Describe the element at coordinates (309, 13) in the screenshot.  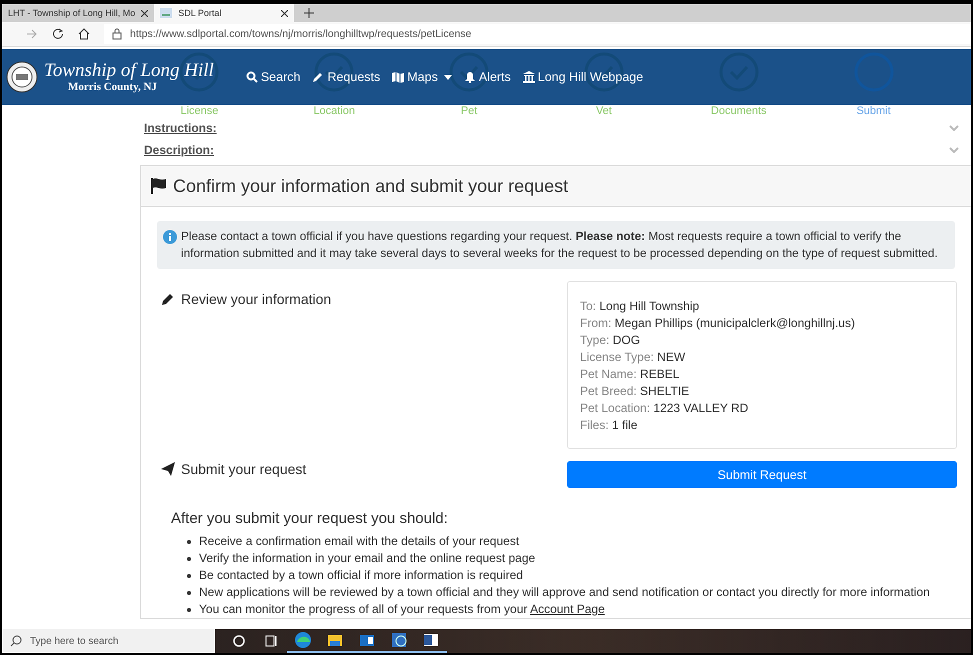
I see `new-tab-icon` at that location.